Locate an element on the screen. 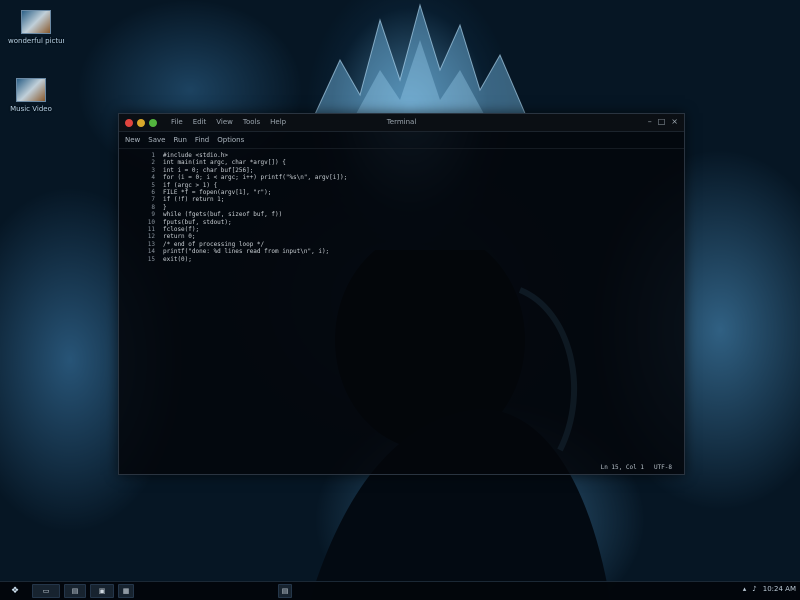  line-text: fputs(buf, stdout); is located at coordinates (197, 222).